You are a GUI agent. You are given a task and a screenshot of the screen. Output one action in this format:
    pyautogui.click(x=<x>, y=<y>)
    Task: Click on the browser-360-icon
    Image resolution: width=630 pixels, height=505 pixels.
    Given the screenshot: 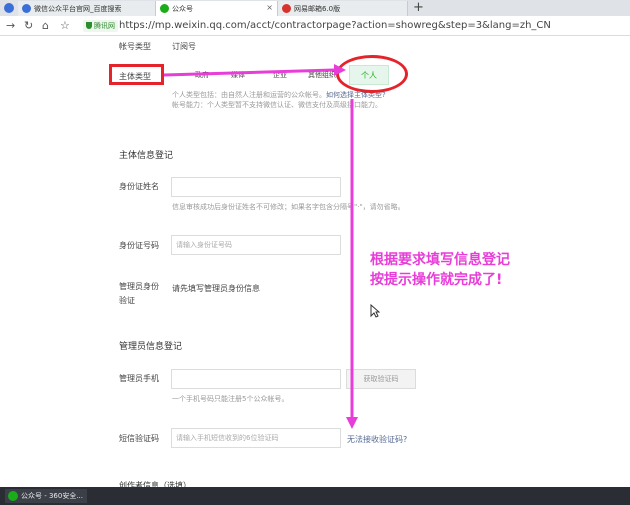 What is the action you would take?
    pyautogui.click(x=13, y=496)
    